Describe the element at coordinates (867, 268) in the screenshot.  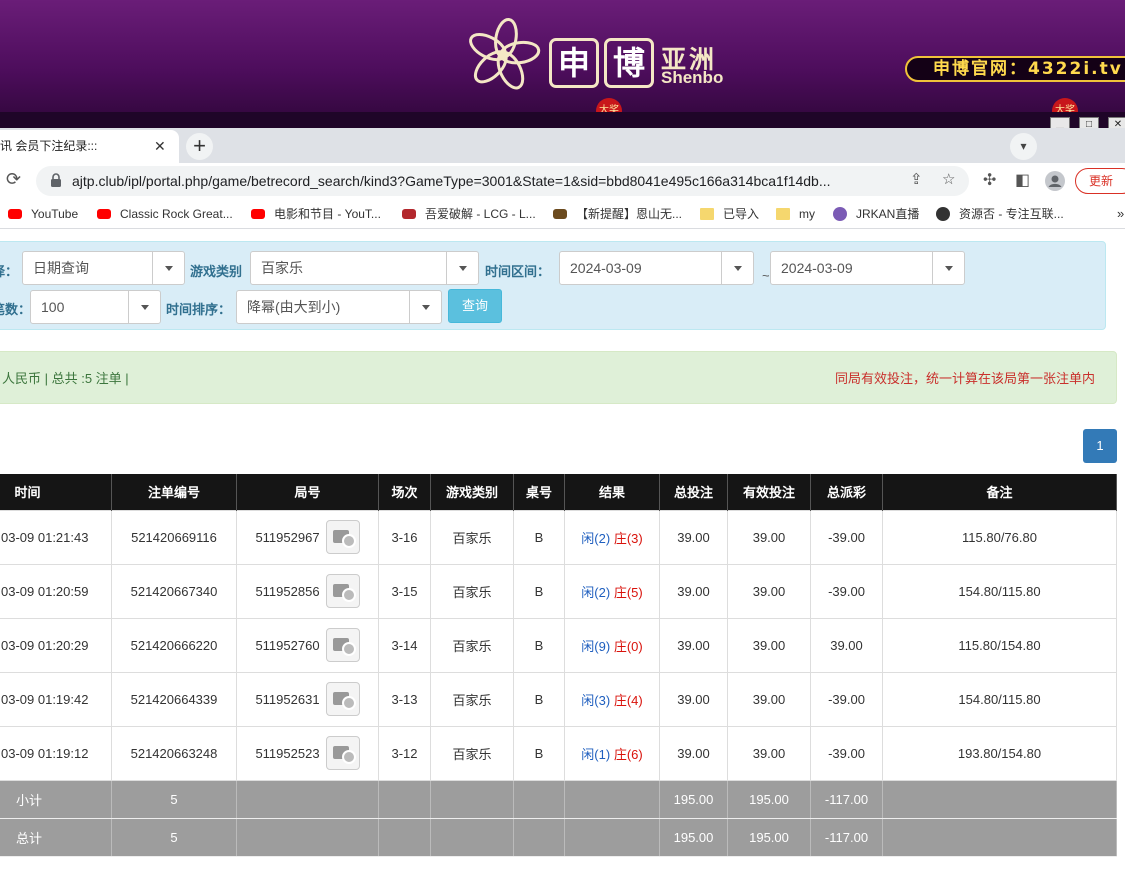
I see `date-to-select: 2024-03-09` at that location.